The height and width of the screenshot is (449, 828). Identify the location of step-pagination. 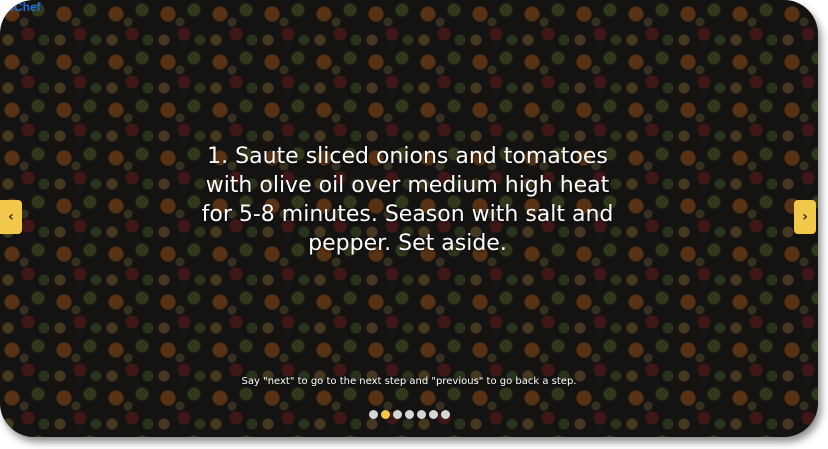
(409, 414).